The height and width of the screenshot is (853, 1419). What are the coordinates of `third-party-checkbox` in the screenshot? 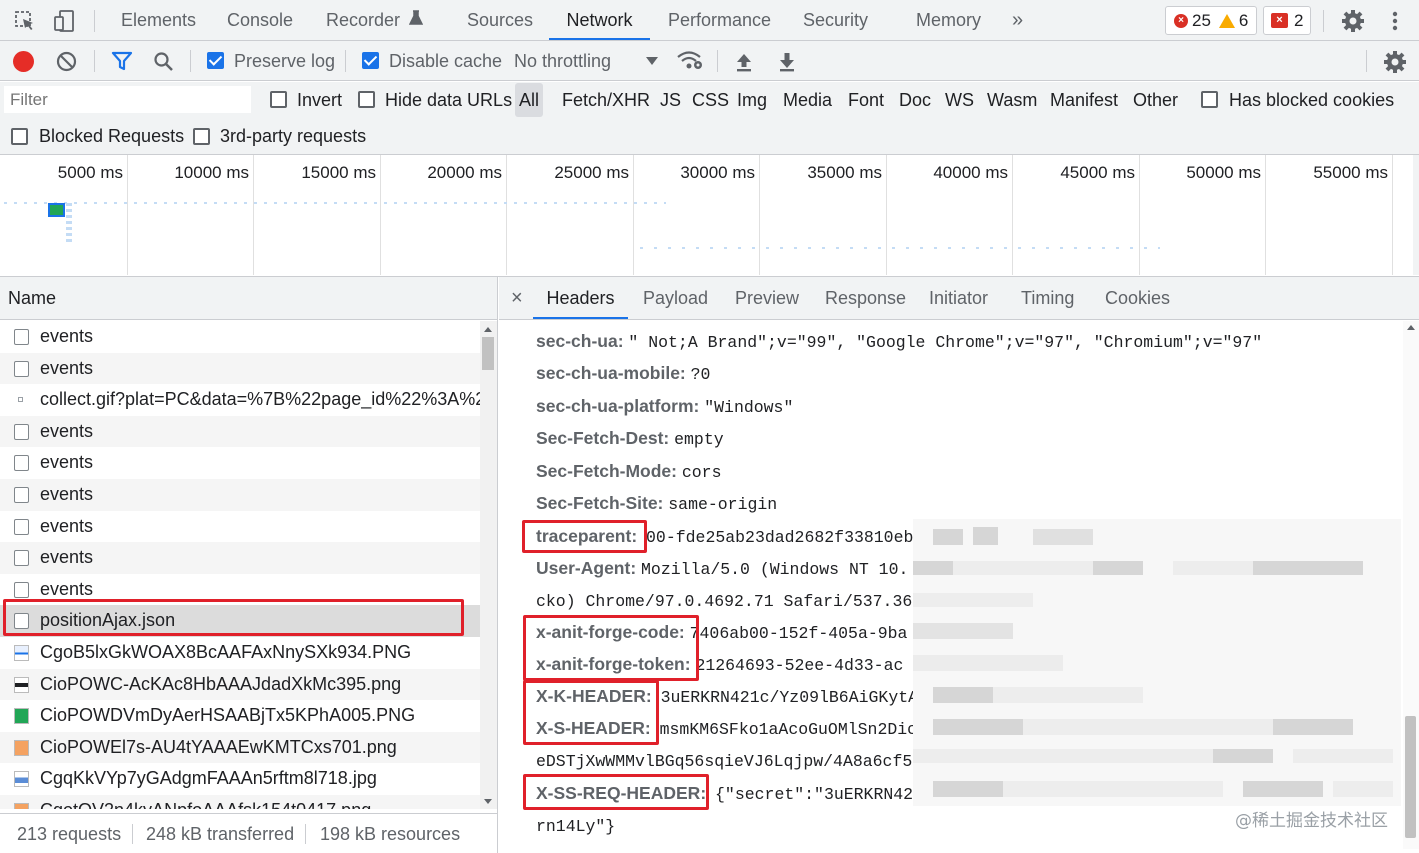 It's located at (201, 136).